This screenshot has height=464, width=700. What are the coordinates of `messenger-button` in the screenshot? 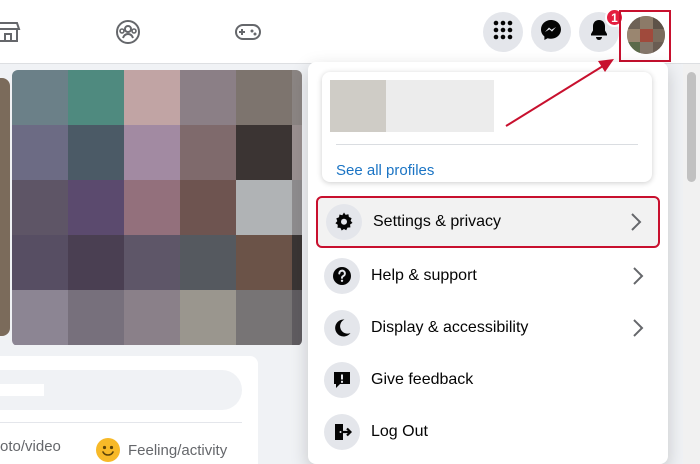 It's located at (551, 32).